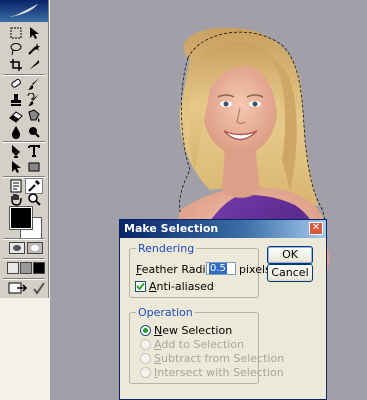 Image resolution: width=367 pixels, height=400 pixels. I want to click on feather-logo-icon, so click(24, 10).